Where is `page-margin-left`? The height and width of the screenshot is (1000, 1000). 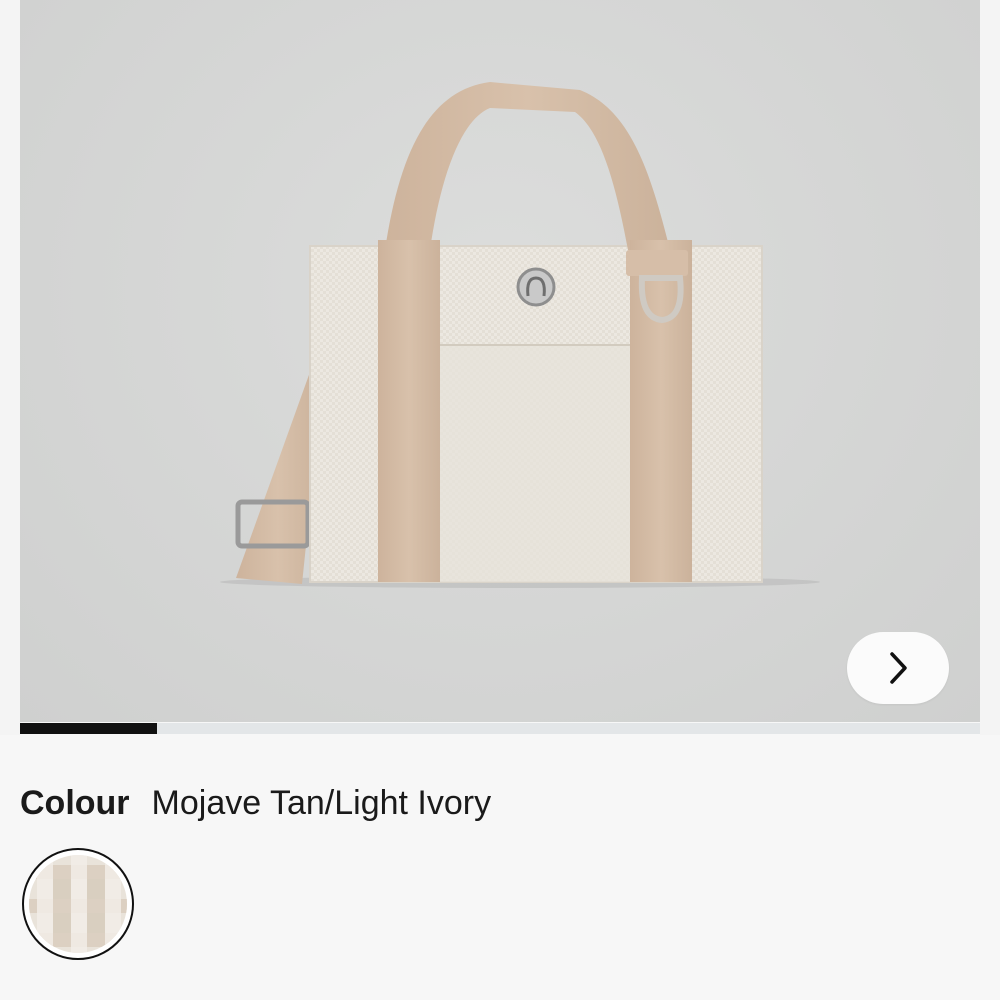 page-margin-left is located at coordinates (10, 367).